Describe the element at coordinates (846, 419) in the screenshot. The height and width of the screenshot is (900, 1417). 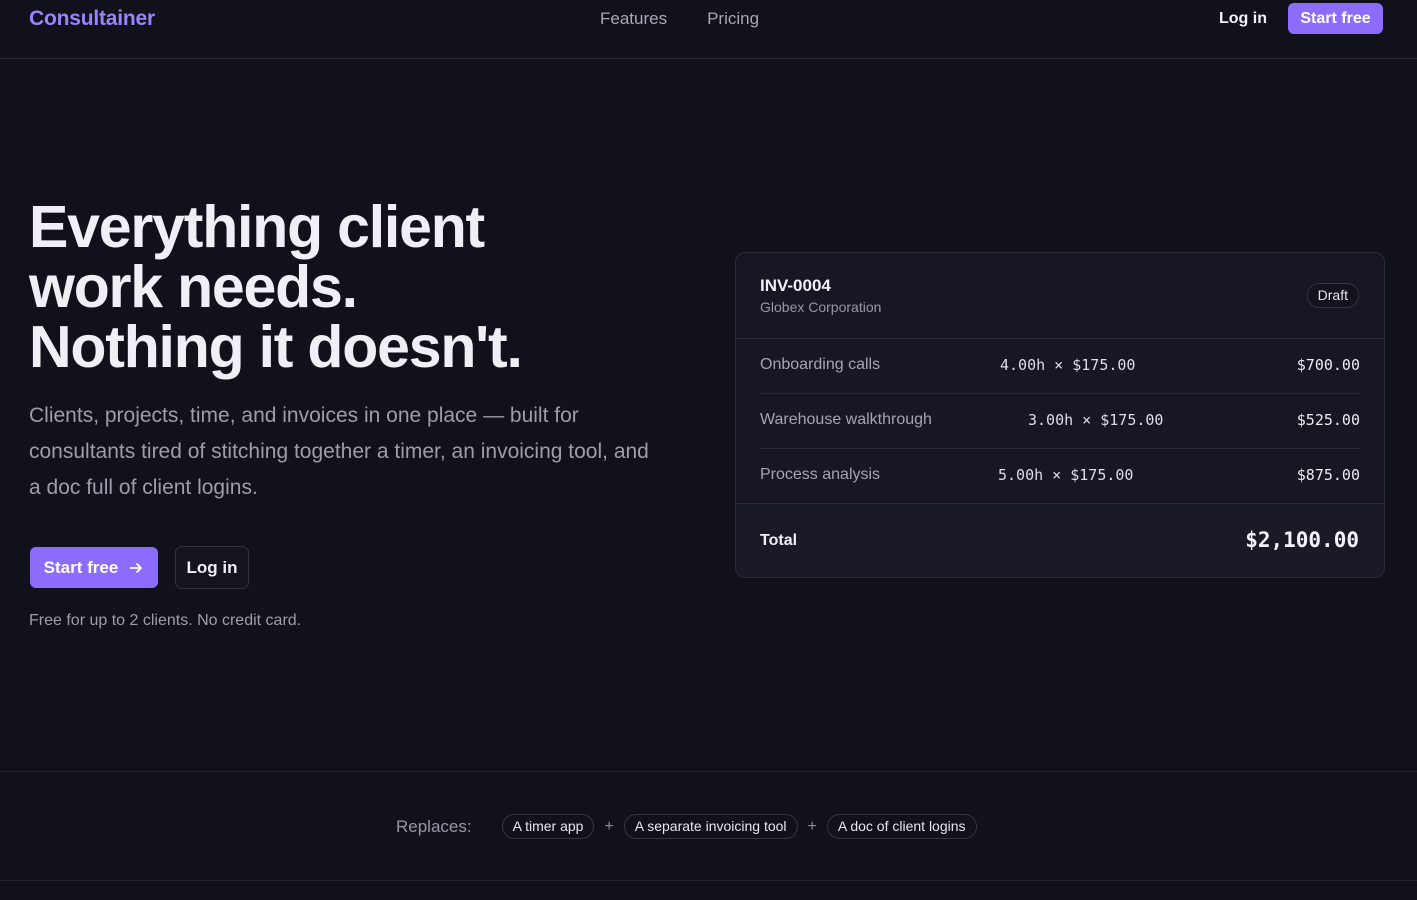
I see `line-description: Warehouse walkthrough` at that location.